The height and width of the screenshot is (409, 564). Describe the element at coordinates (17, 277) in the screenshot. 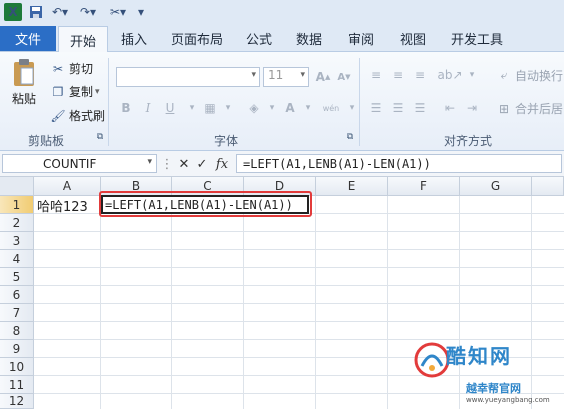

I see `row-header-5: 5` at that location.